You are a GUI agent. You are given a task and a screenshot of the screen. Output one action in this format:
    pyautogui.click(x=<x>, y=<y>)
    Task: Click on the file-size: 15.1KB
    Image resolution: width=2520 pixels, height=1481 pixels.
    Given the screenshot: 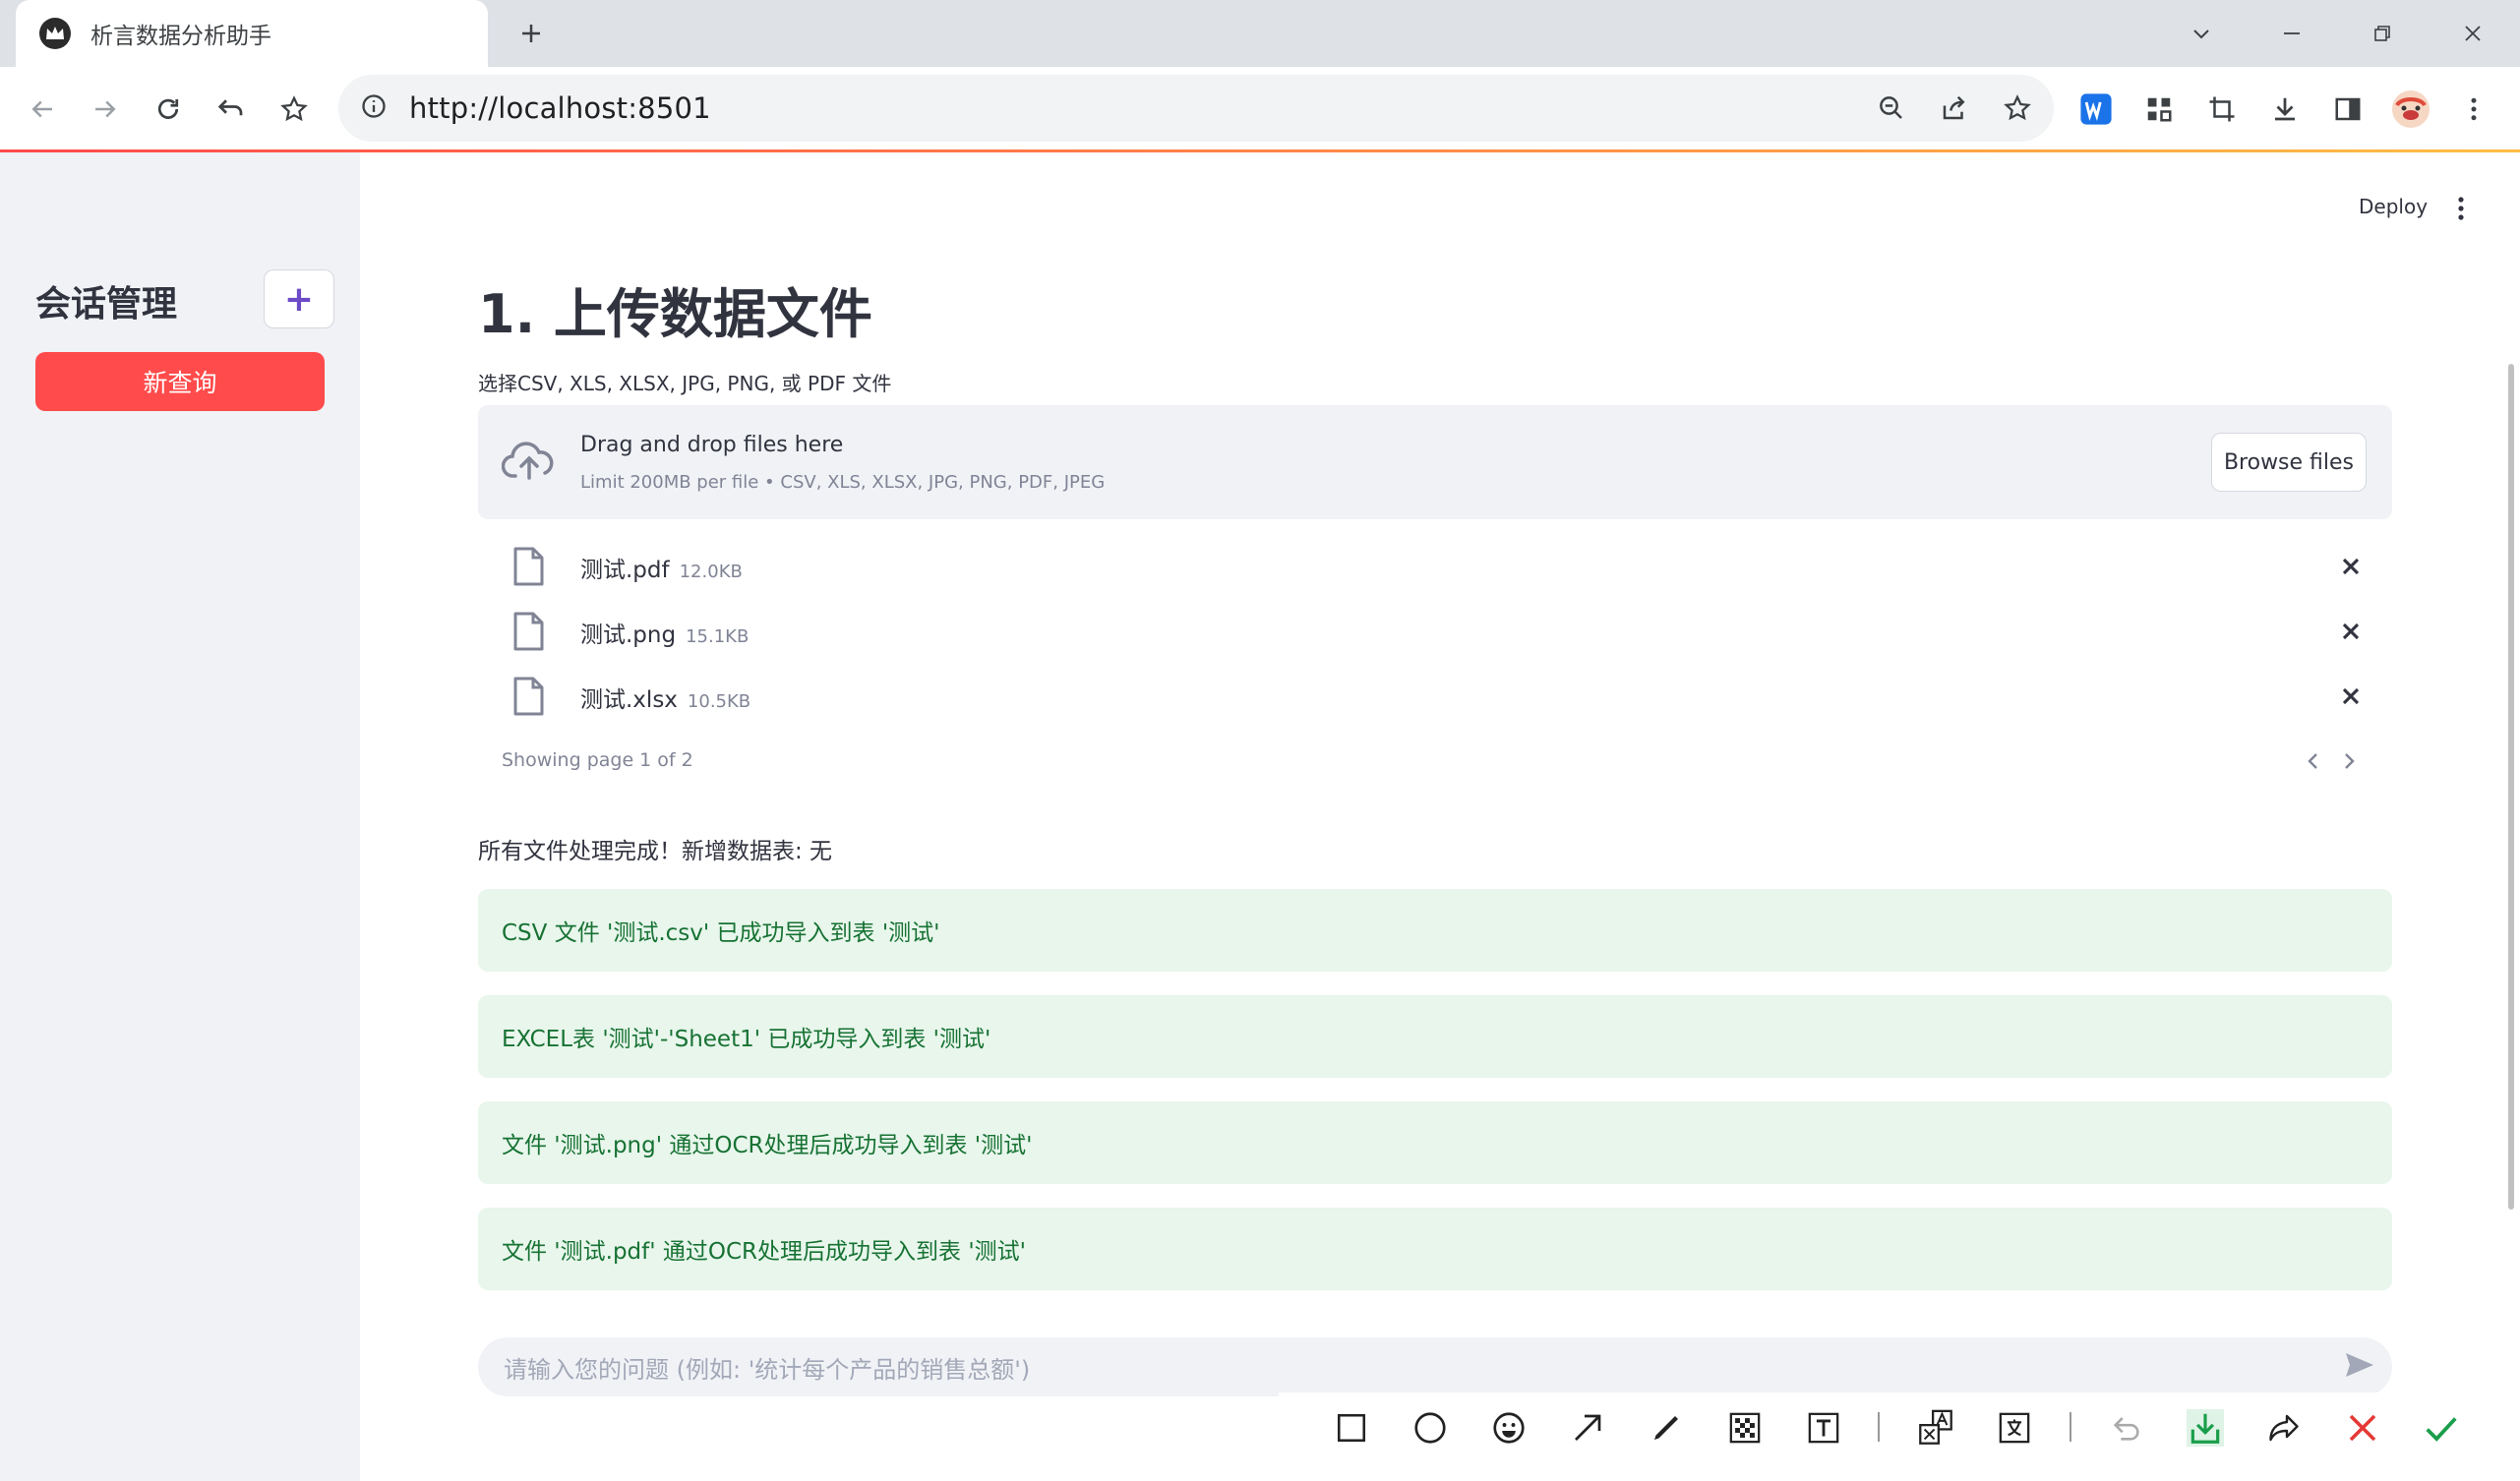 What is the action you would take?
    pyautogui.click(x=718, y=636)
    